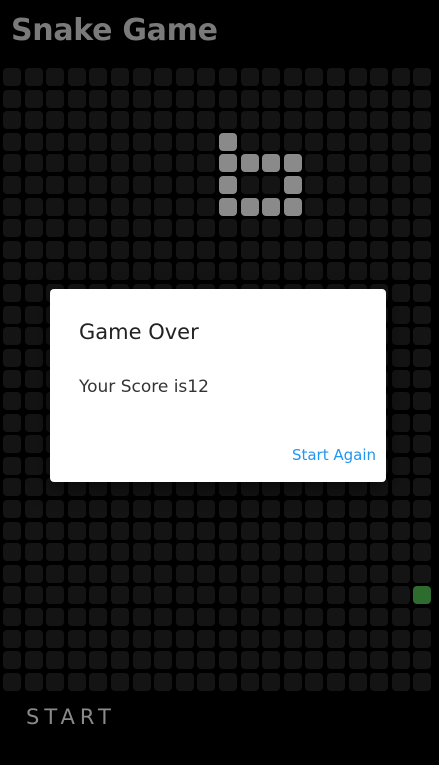 The image size is (439, 765). What do you see at coordinates (139, 332) in the screenshot?
I see `dialog-title: Game Over` at bounding box center [139, 332].